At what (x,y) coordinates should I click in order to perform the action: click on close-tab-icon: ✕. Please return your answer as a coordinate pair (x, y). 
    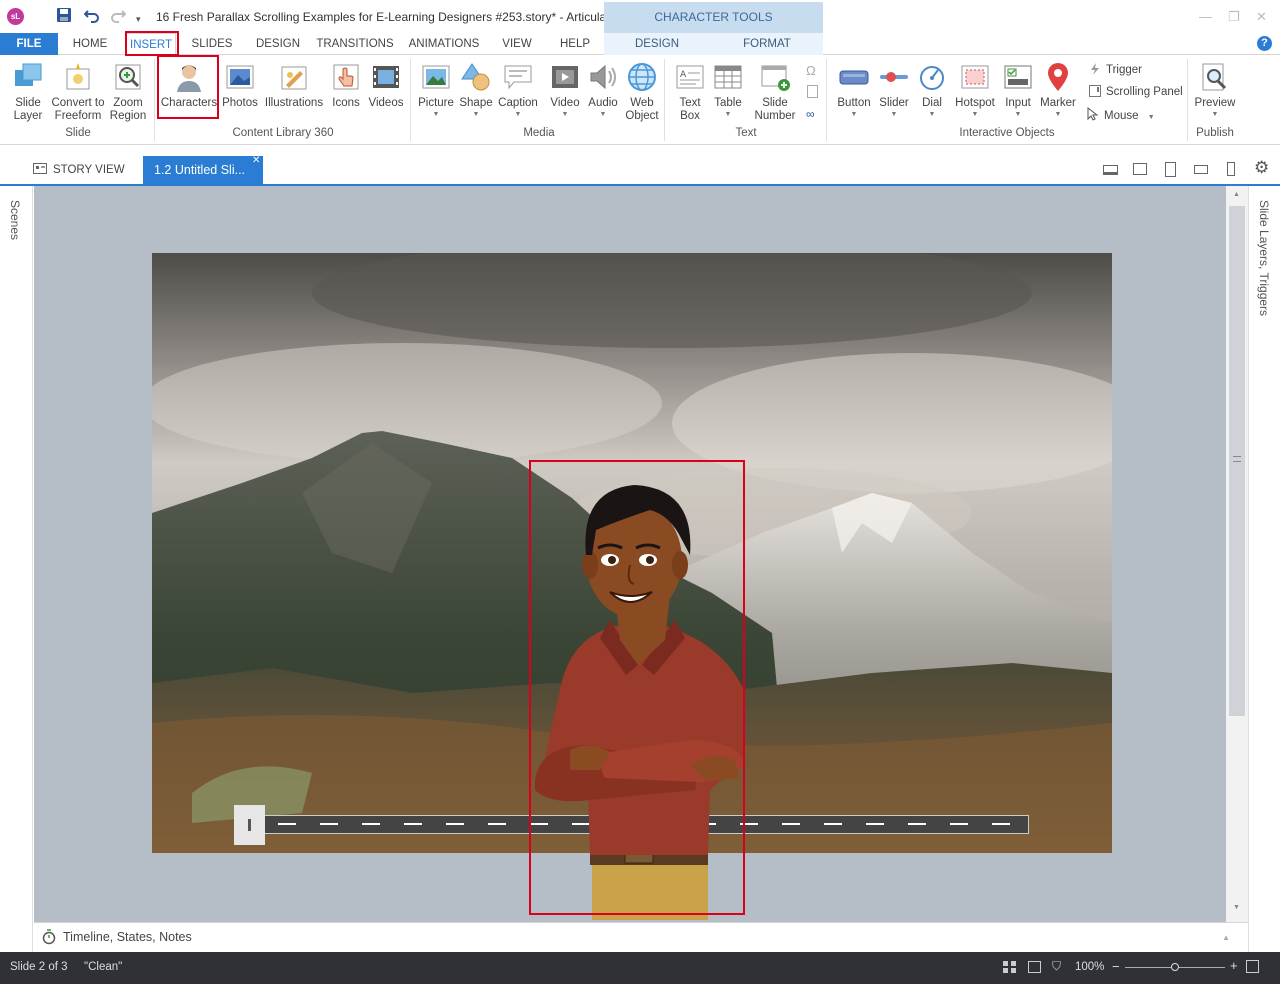
    Looking at the image, I should click on (256, 160).